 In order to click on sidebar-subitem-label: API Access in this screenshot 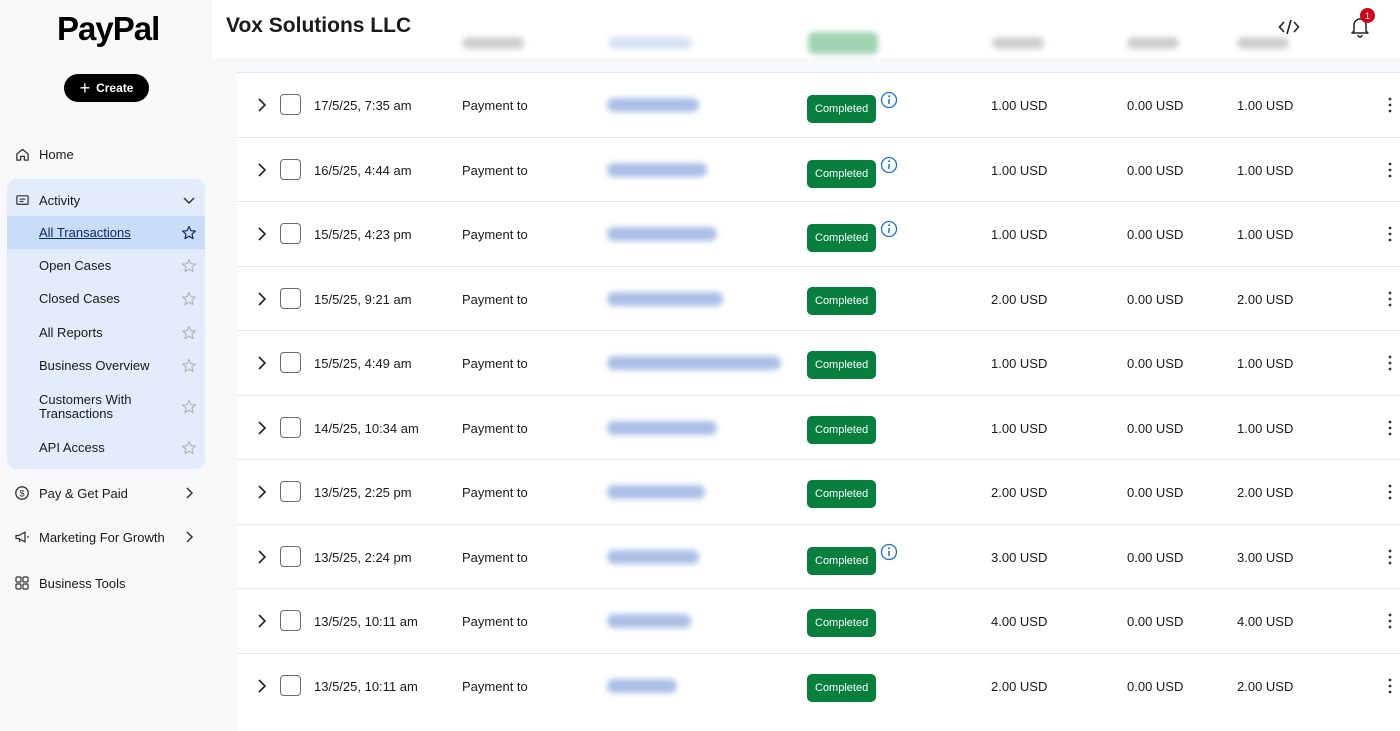, I will do `click(72, 447)`.